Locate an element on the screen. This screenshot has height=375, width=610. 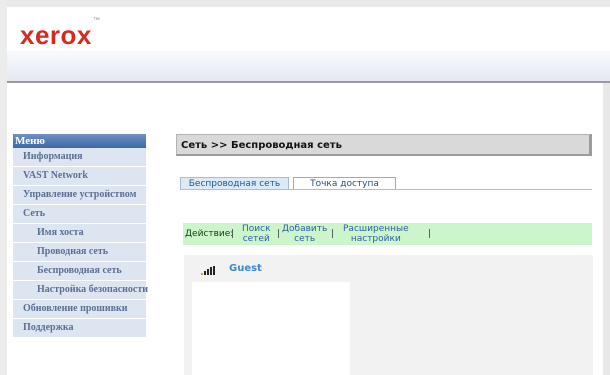
sidebar-item-vast-network: VAST Network is located at coordinates (79, 176).